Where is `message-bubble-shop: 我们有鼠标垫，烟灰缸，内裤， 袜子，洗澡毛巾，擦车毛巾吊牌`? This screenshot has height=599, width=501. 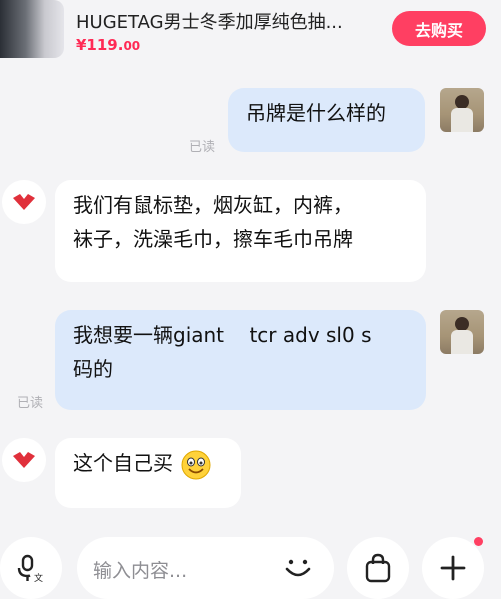
message-bubble-shop: 我们有鼠标垫，烟灰缸，内裤， 袜子，洗澡毛巾，擦车毛巾吊牌 is located at coordinates (240, 231).